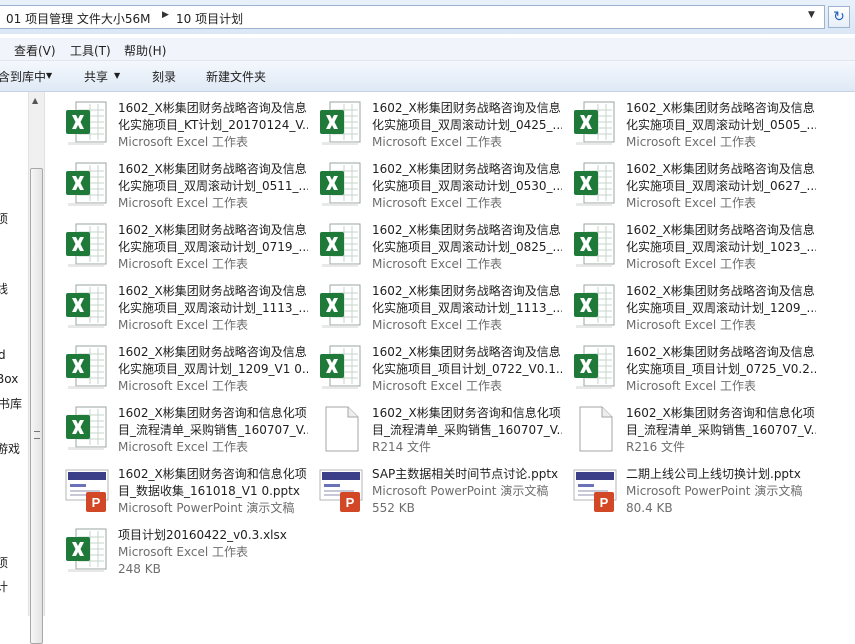 The width and height of the screenshot is (855, 644). What do you see at coordinates (427, 49) in the screenshot?
I see `menu-bar: 查看(V) 工具(T) 帮助(H)` at bounding box center [427, 49].